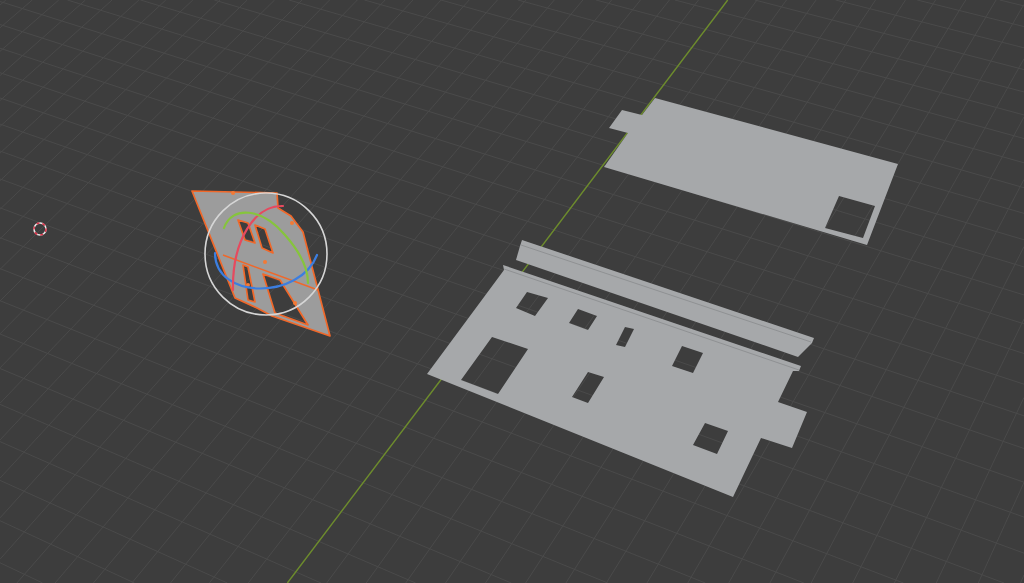  I want to click on cursor-3d-icon, so click(40, 229).